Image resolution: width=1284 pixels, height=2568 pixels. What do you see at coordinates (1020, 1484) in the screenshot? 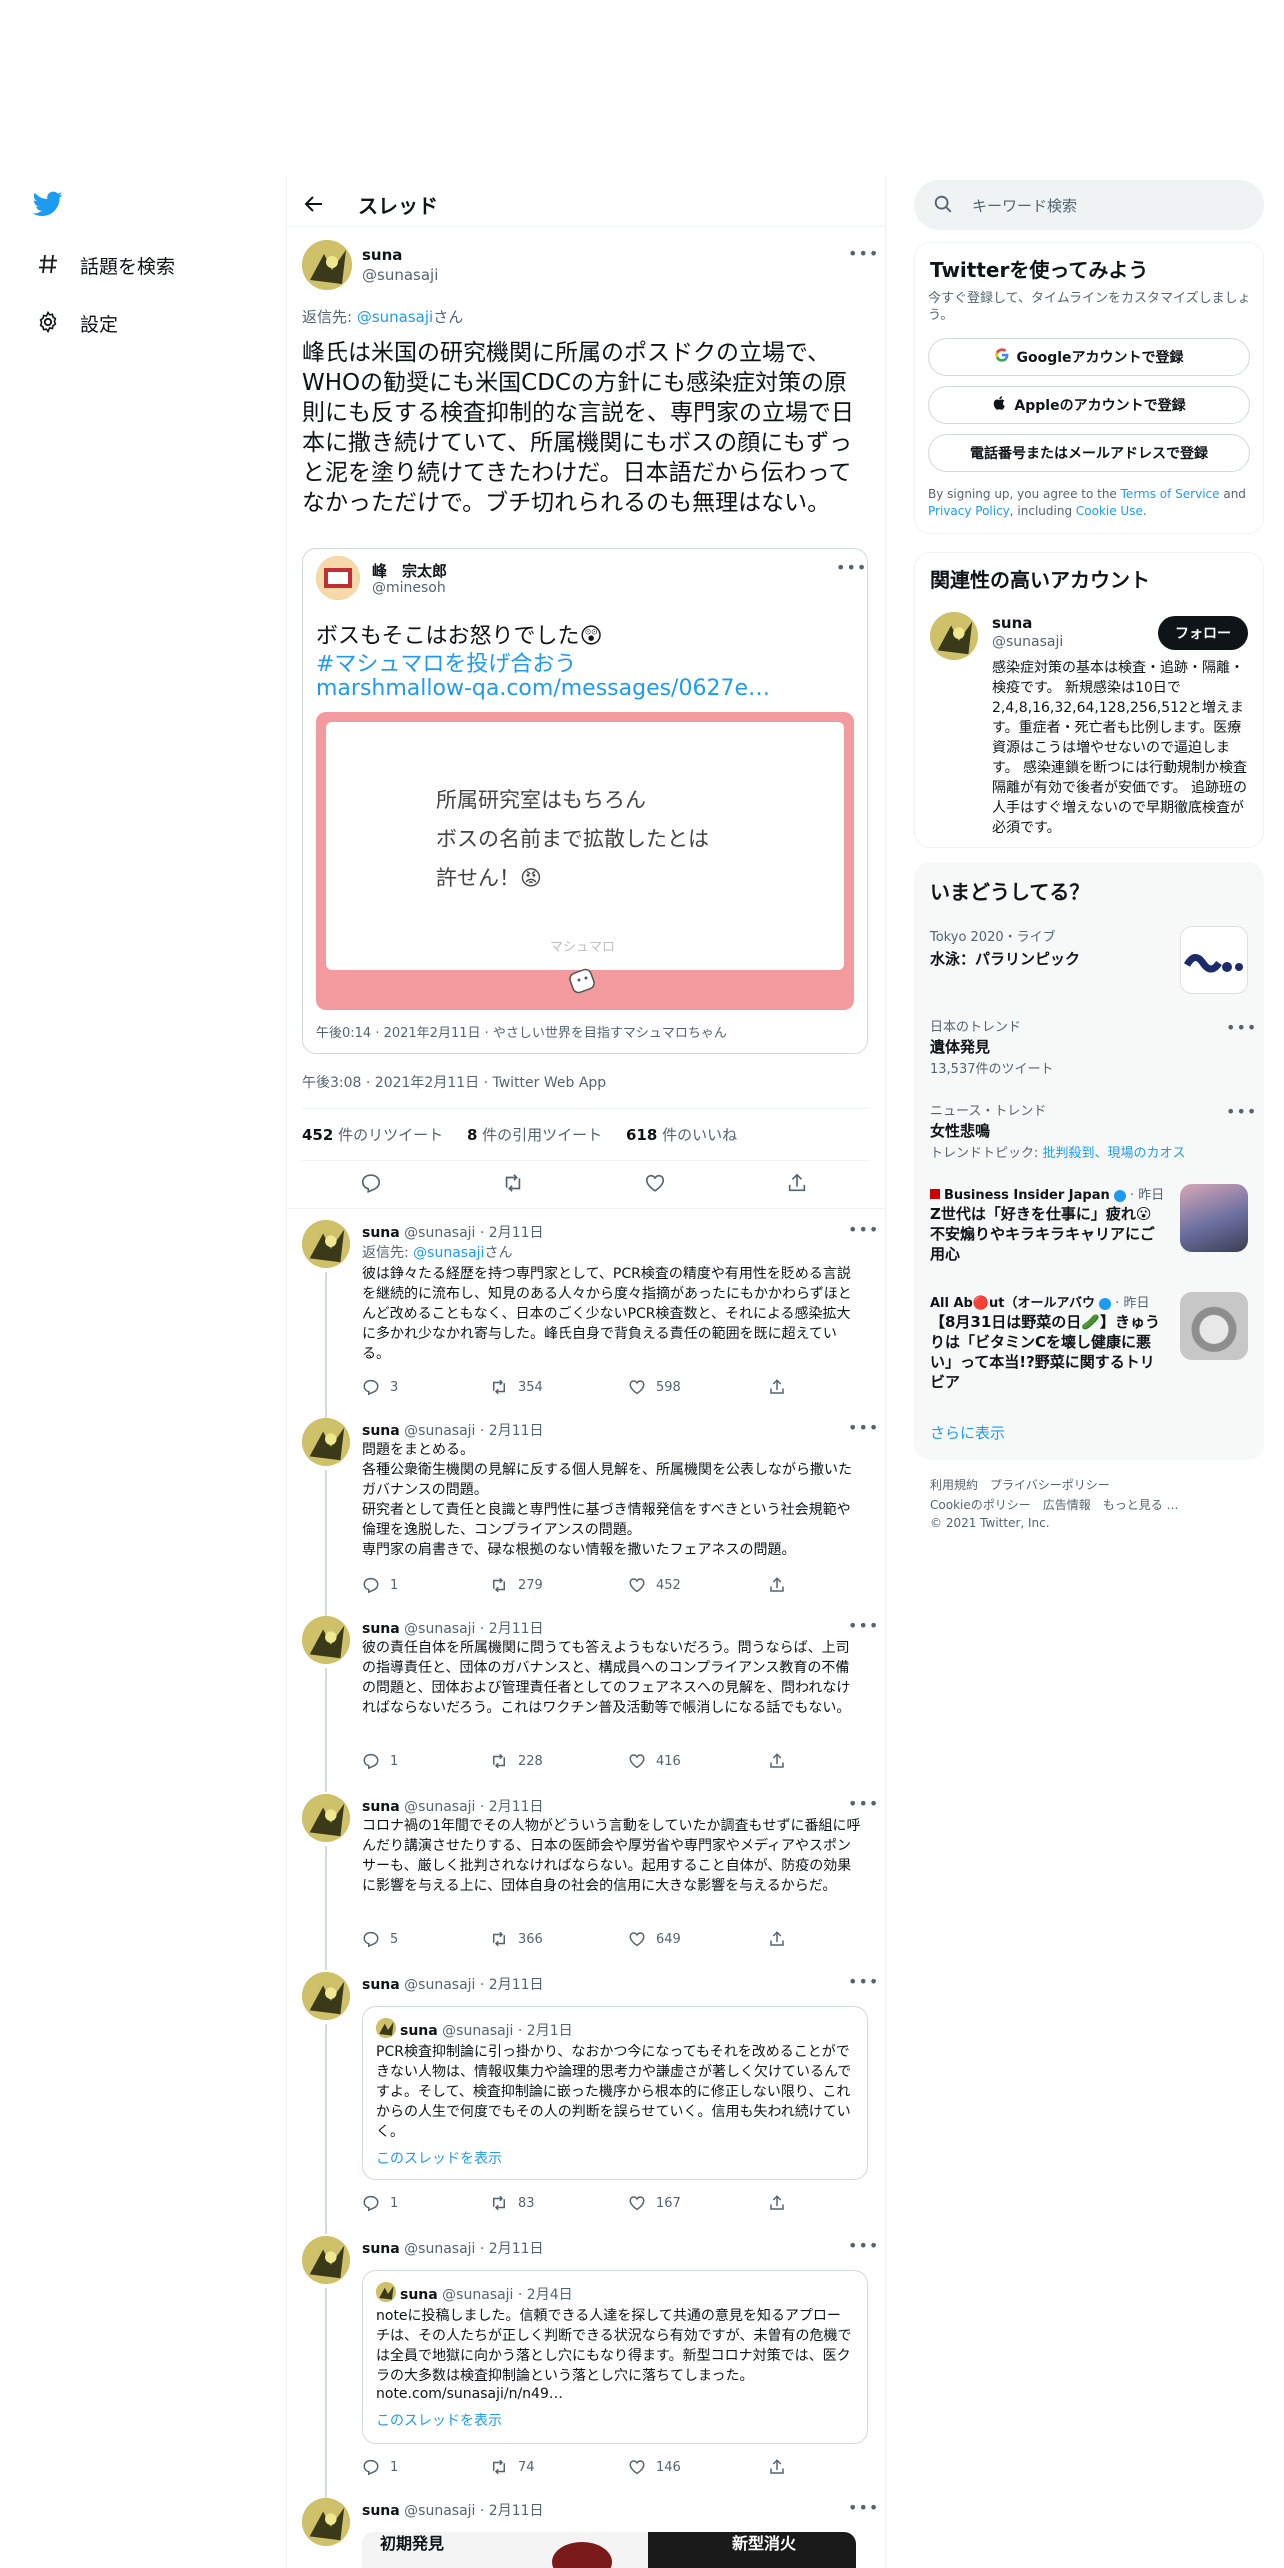
I see `footer-links-1: 利用規約 プライバシーポリシー` at bounding box center [1020, 1484].